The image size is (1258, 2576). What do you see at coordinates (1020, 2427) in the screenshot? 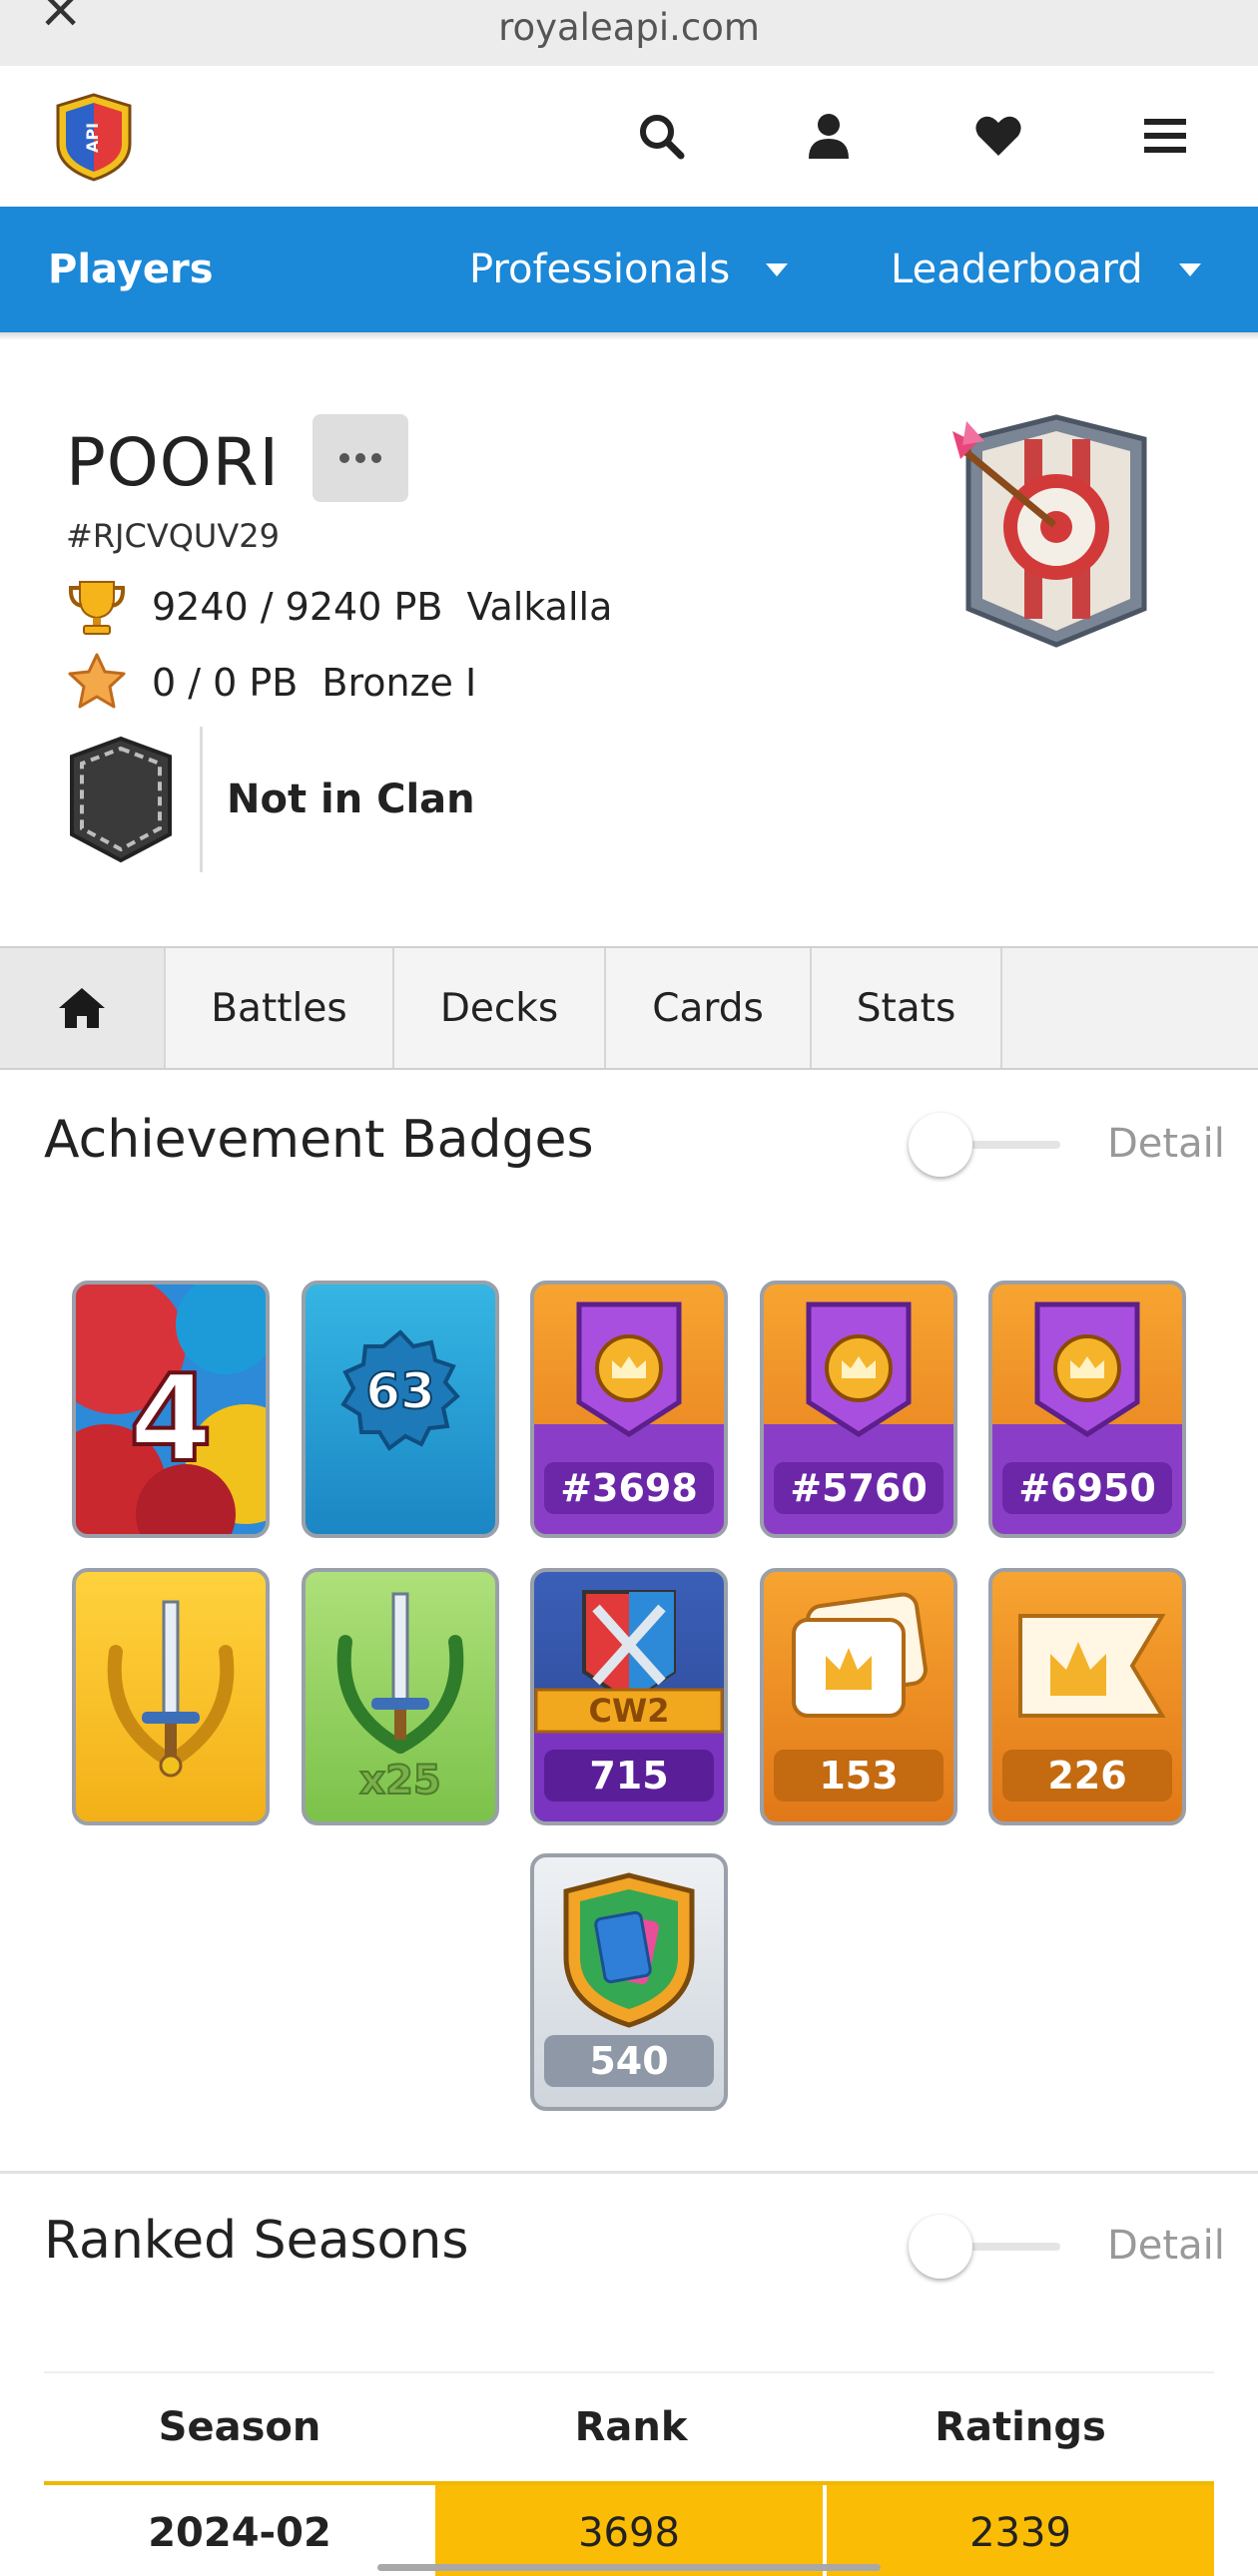
I see `column-header-ratings: Ratings` at bounding box center [1020, 2427].